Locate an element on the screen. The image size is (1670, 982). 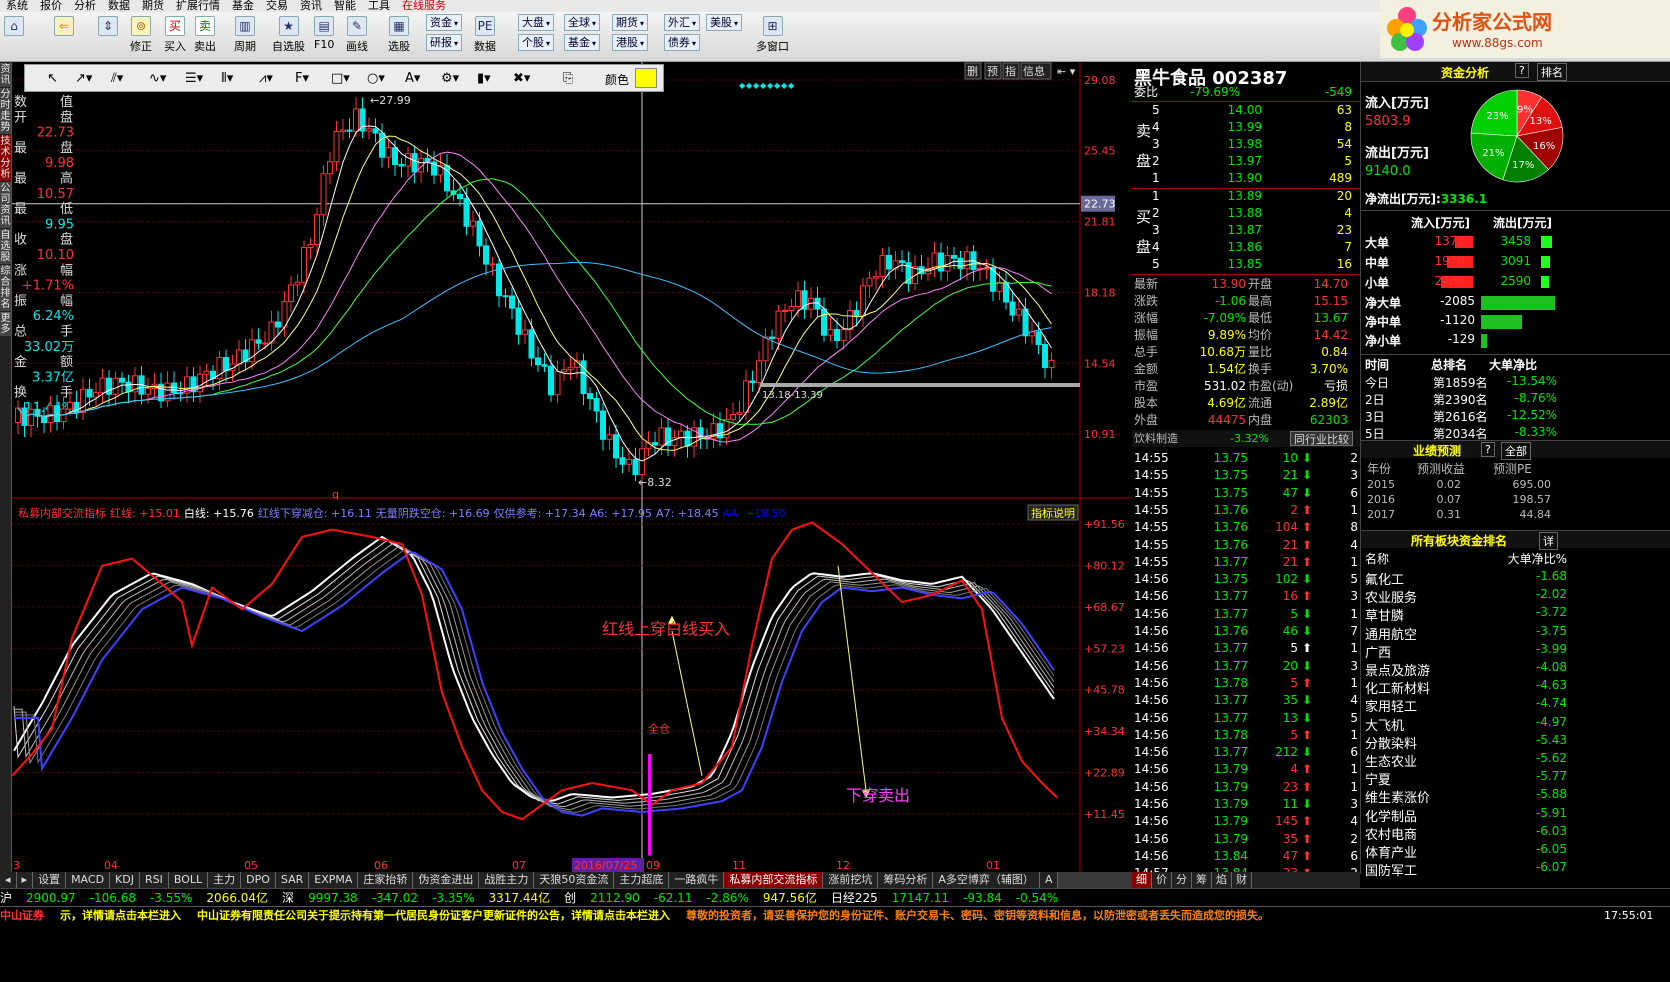
indicator-tab-17: 筹码分析 is located at coordinates (906, 880).